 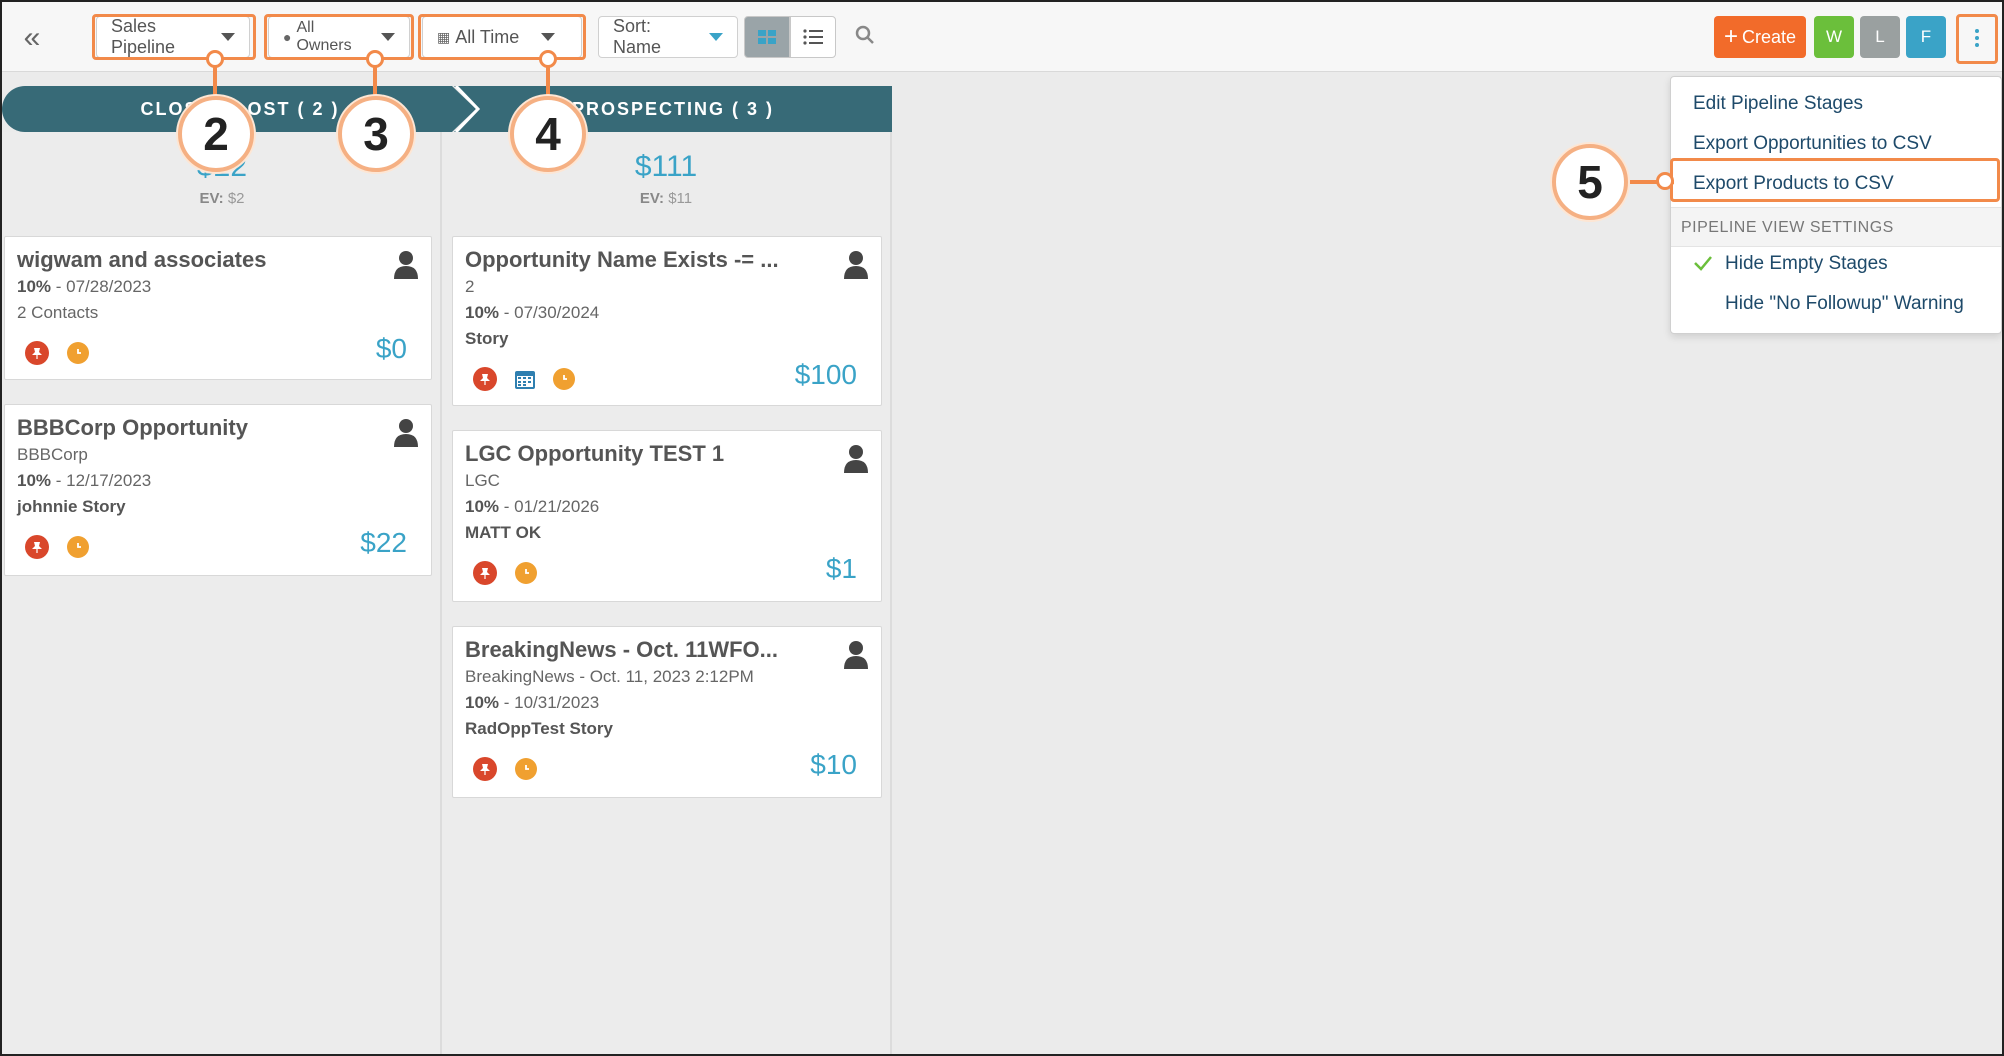 What do you see at coordinates (487, 36) in the screenshot?
I see `time-select-label: All Time` at bounding box center [487, 36].